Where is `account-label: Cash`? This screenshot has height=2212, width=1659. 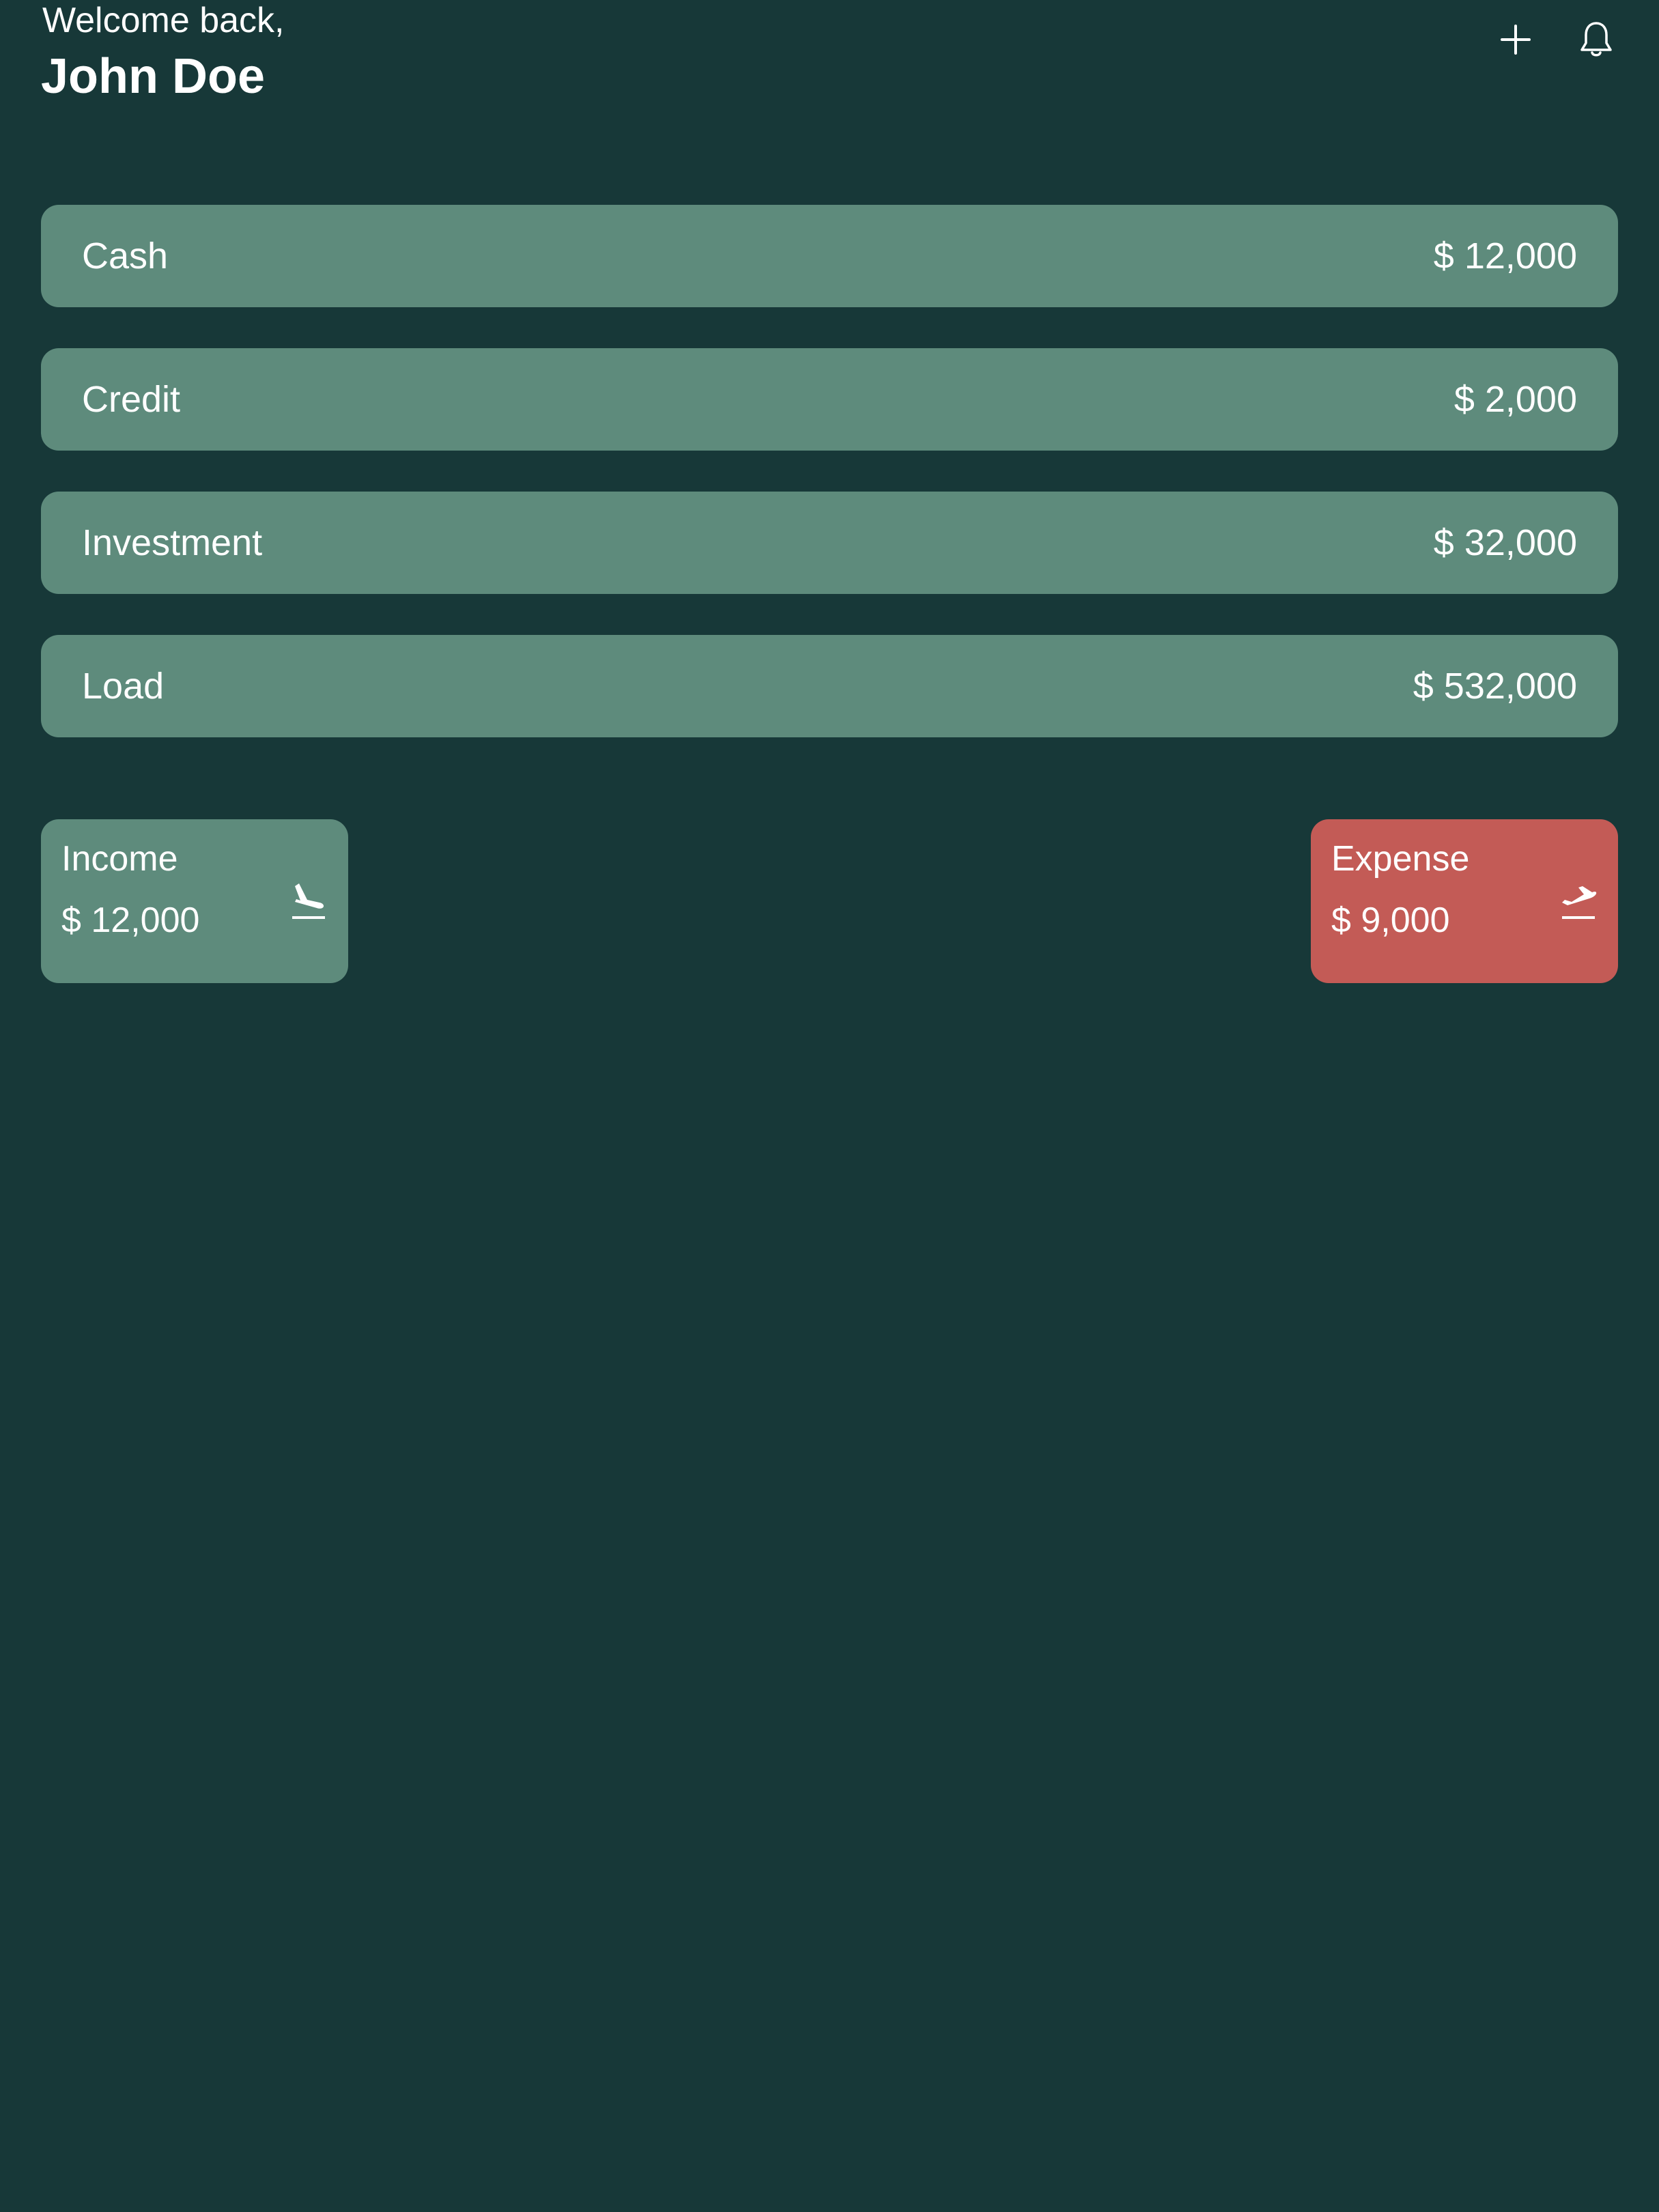
account-label: Cash is located at coordinates (125, 256).